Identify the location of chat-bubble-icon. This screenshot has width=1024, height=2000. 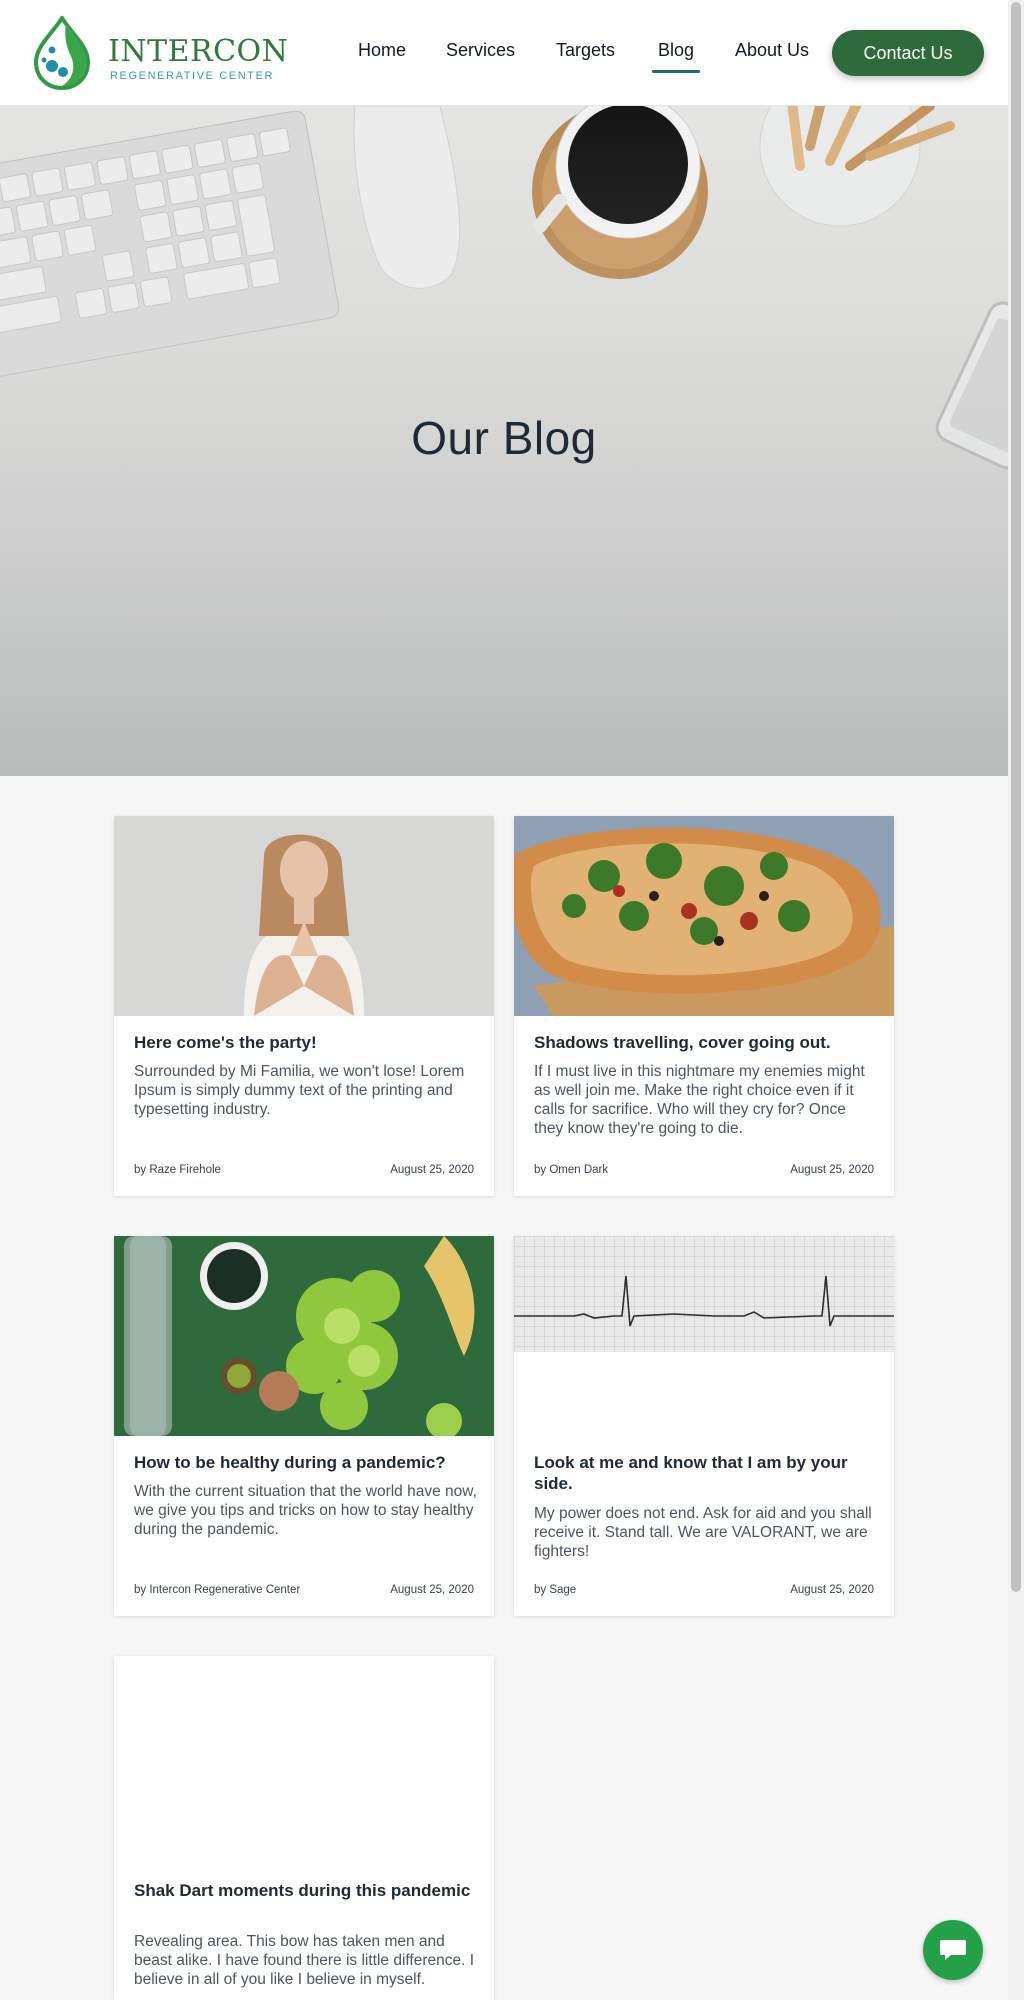
(953, 1950).